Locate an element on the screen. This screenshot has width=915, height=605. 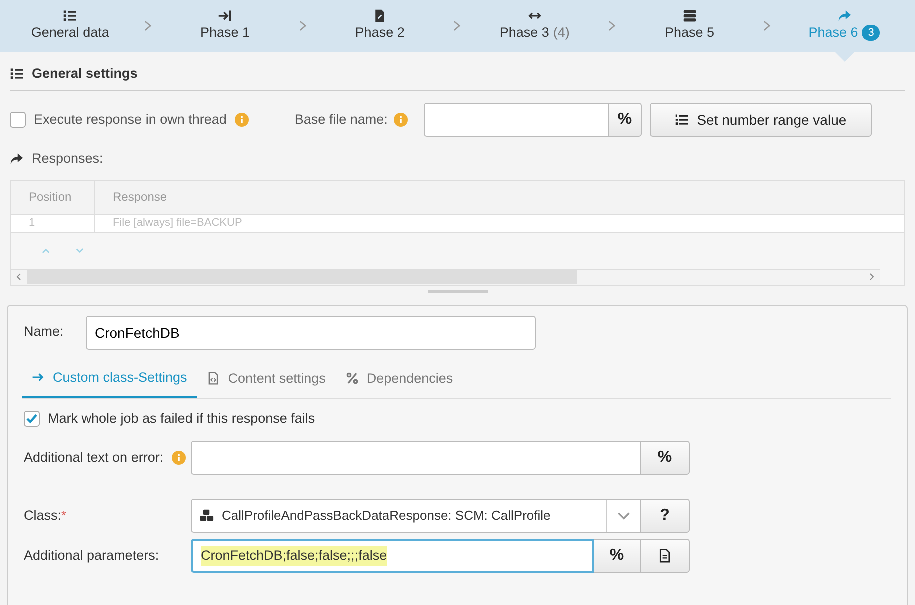
step-tab: Phase 3 is located at coordinates (525, 33).